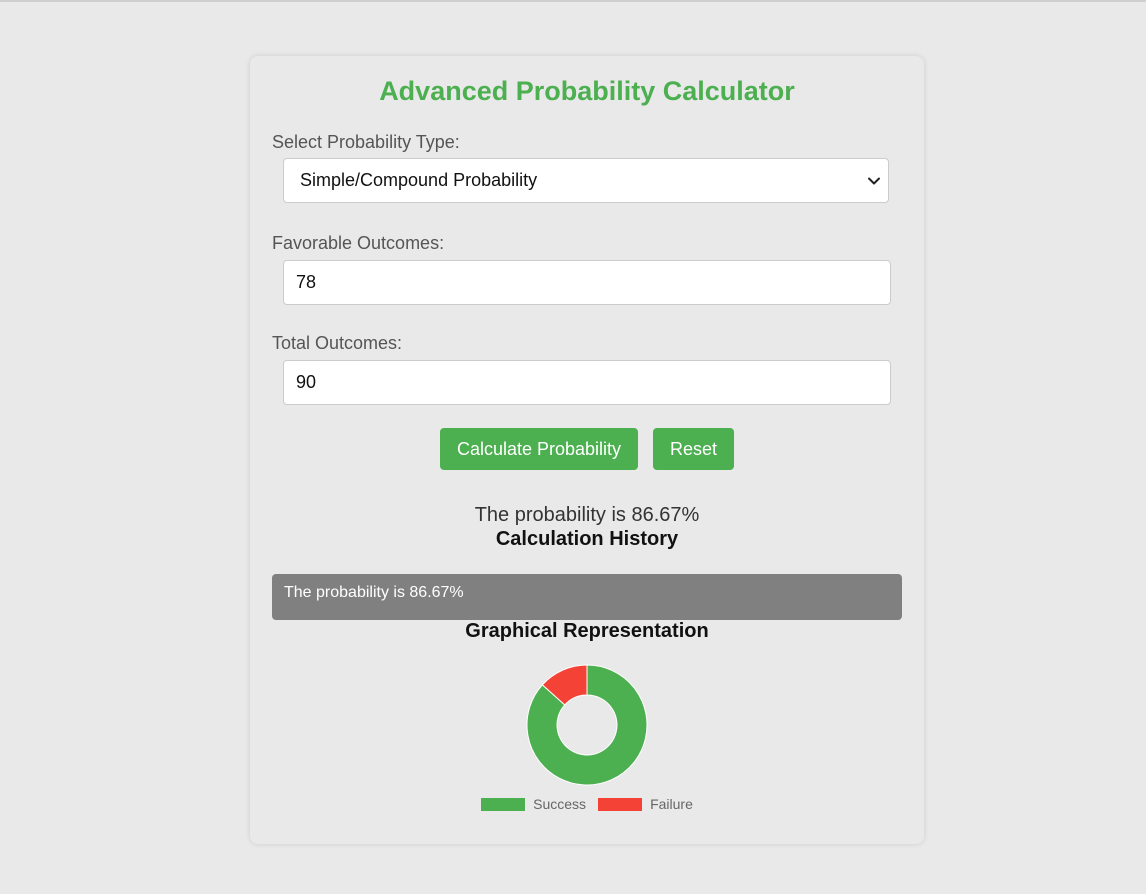 This screenshot has width=1146, height=894. I want to click on probability-type-label: Select Probability Type:, so click(366, 142).